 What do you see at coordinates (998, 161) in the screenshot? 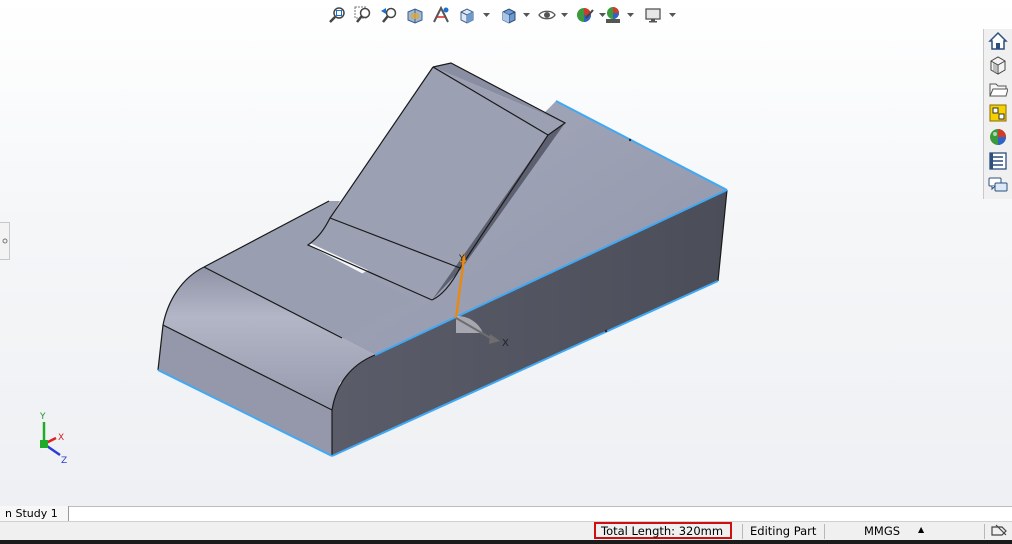
I see `custom-properties-icon` at bounding box center [998, 161].